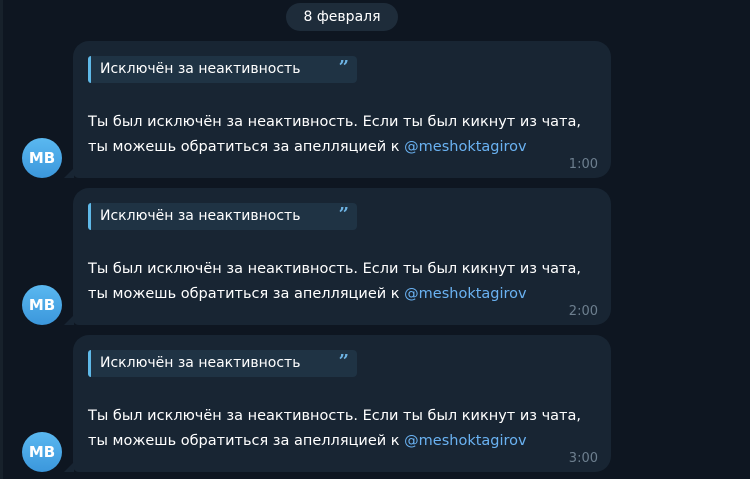  I want to click on message-time: 2:00, so click(583, 311).